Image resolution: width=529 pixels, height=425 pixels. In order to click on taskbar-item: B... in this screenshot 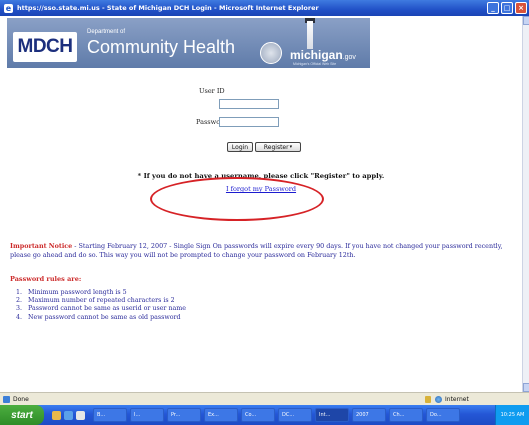, I will do `click(110, 415)`.